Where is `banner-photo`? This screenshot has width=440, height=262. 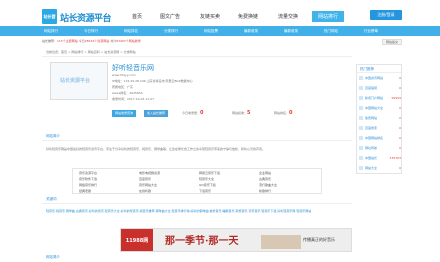 banner-photo is located at coordinates (281, 242).